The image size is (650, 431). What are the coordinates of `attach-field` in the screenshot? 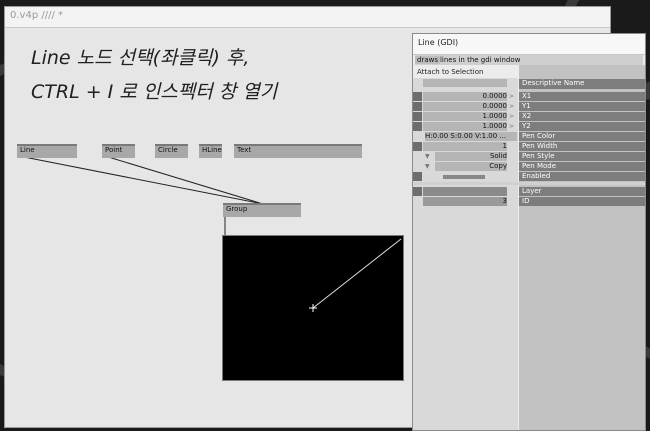 It's located at (465, 83).